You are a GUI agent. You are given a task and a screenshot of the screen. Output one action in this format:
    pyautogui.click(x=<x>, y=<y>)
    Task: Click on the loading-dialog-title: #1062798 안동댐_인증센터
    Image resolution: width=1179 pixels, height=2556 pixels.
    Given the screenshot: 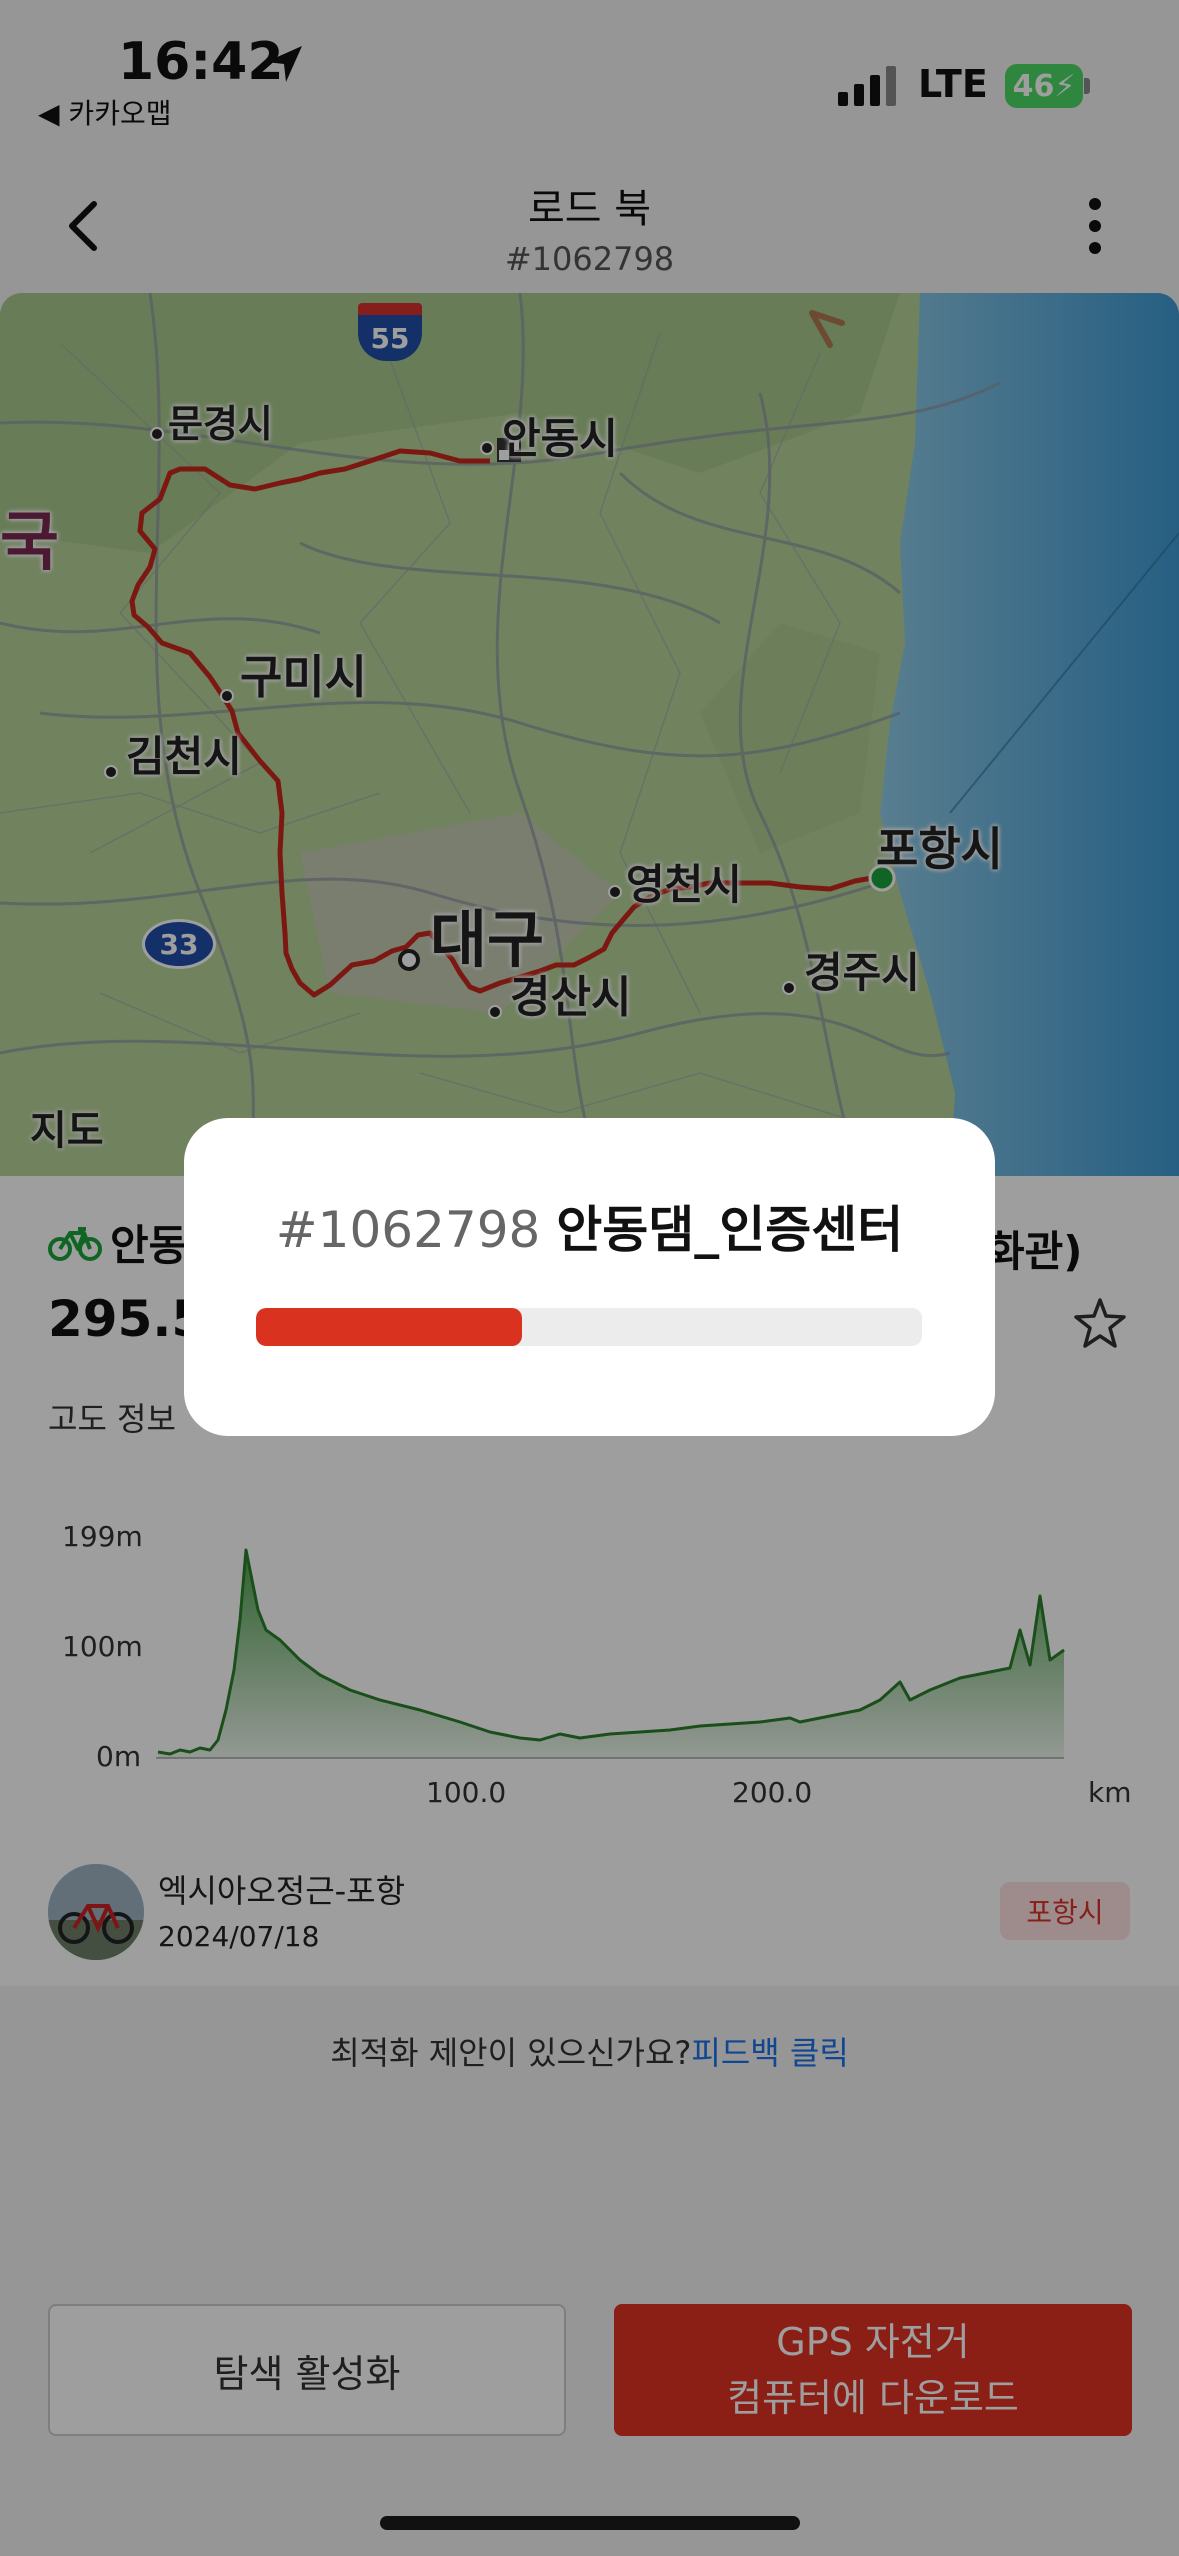 What is the action you would take?
    pyautogui.click(x=589, y=1226)
    